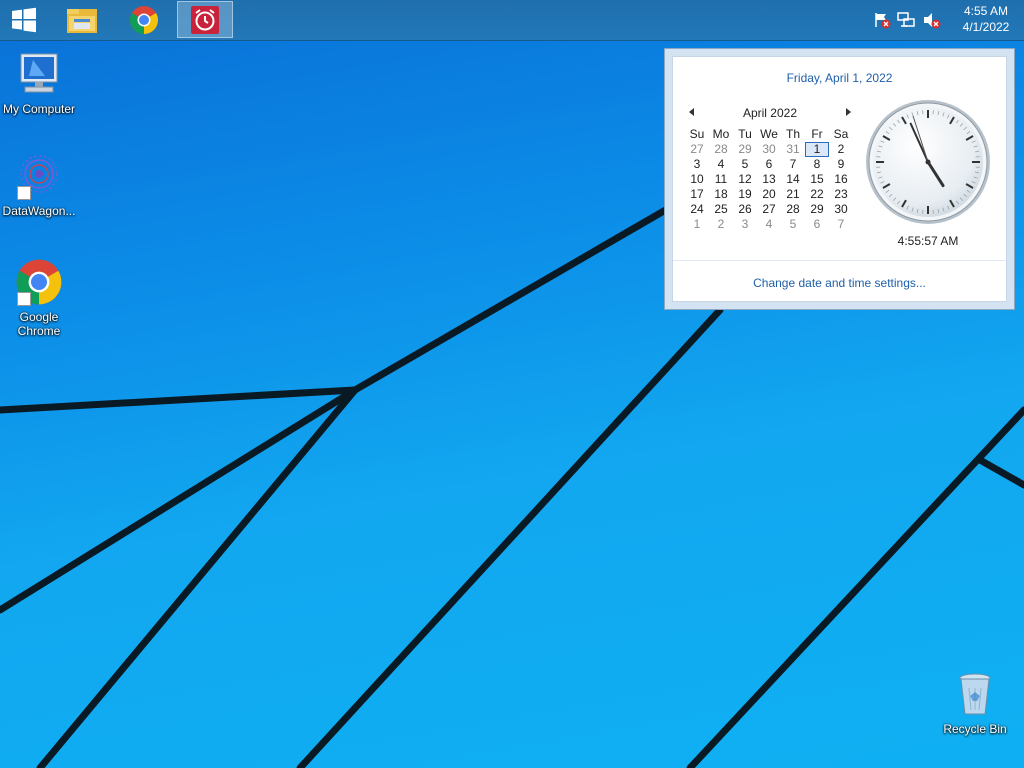 The height and width of the screenshot is (768, 1024). Describe the element at coordinates (975, 729) in the screenshot. I see `desktop-icon-label: Recycle Bin` at that location.